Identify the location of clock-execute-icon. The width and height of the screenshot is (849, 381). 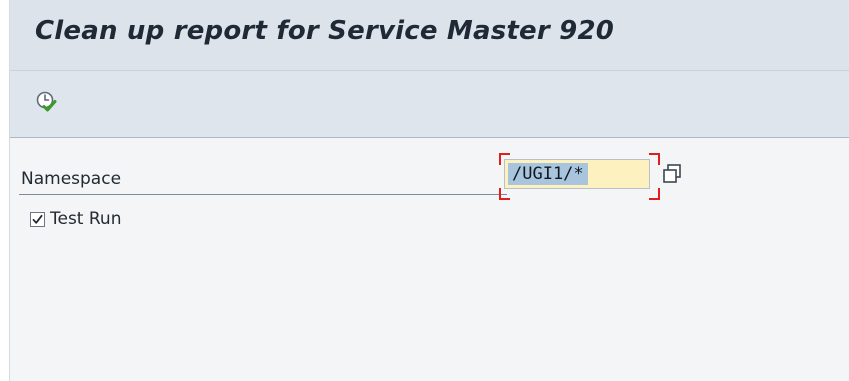
(46, 101).